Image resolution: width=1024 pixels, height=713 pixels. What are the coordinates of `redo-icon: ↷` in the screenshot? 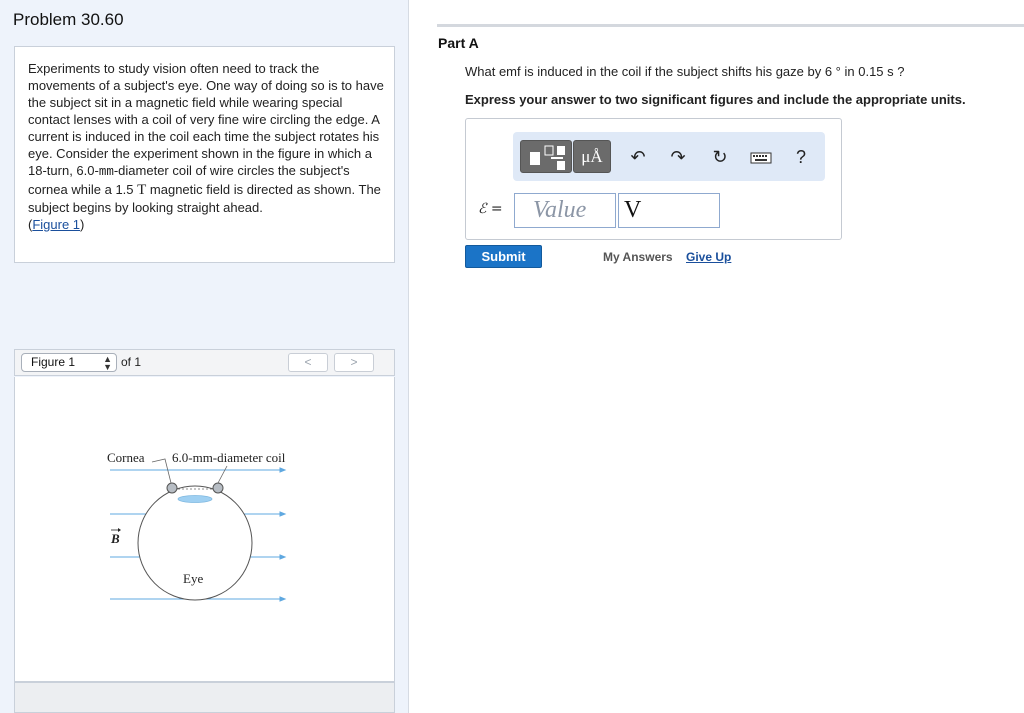 It's located at (678, 157).